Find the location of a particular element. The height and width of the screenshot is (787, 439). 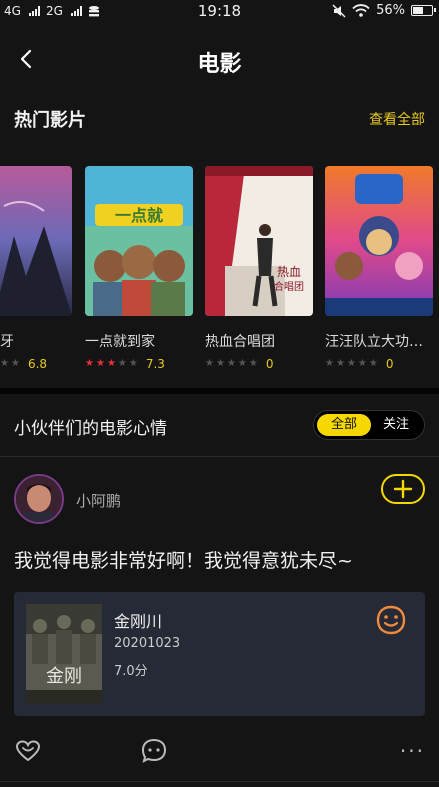

more-icon: ··· is located at coordinates (412, 751).